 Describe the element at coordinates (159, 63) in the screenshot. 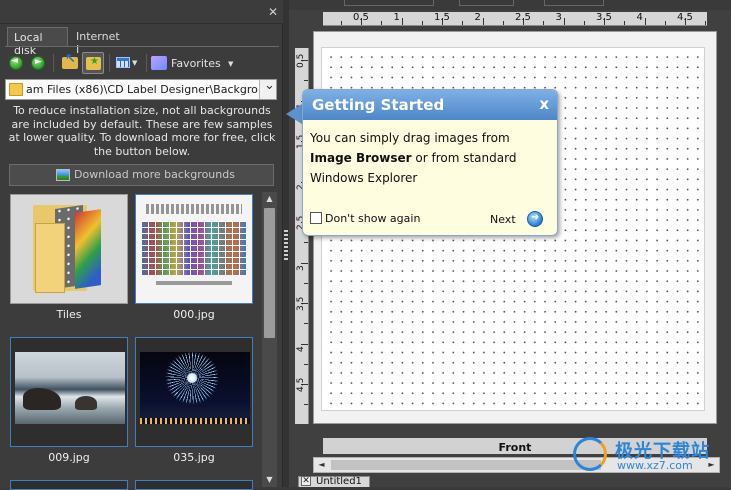

I see `favorites-icon` at that location.